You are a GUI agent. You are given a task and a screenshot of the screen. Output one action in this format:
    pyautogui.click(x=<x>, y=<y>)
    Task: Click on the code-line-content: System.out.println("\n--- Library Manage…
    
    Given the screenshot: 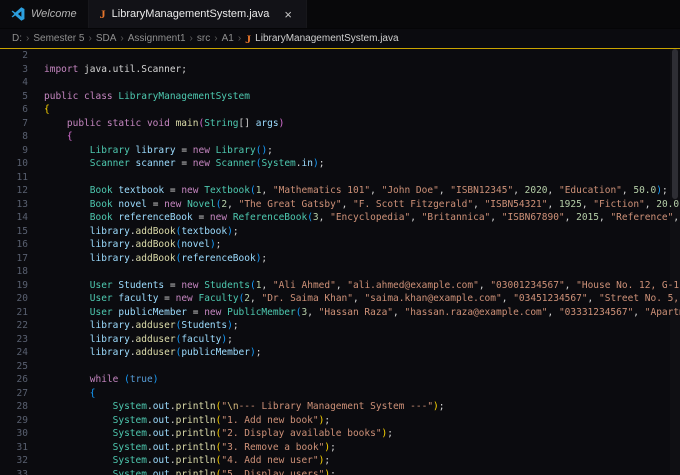 What is the action you would take?
    pyautogui.click(x=278, y=406)
    